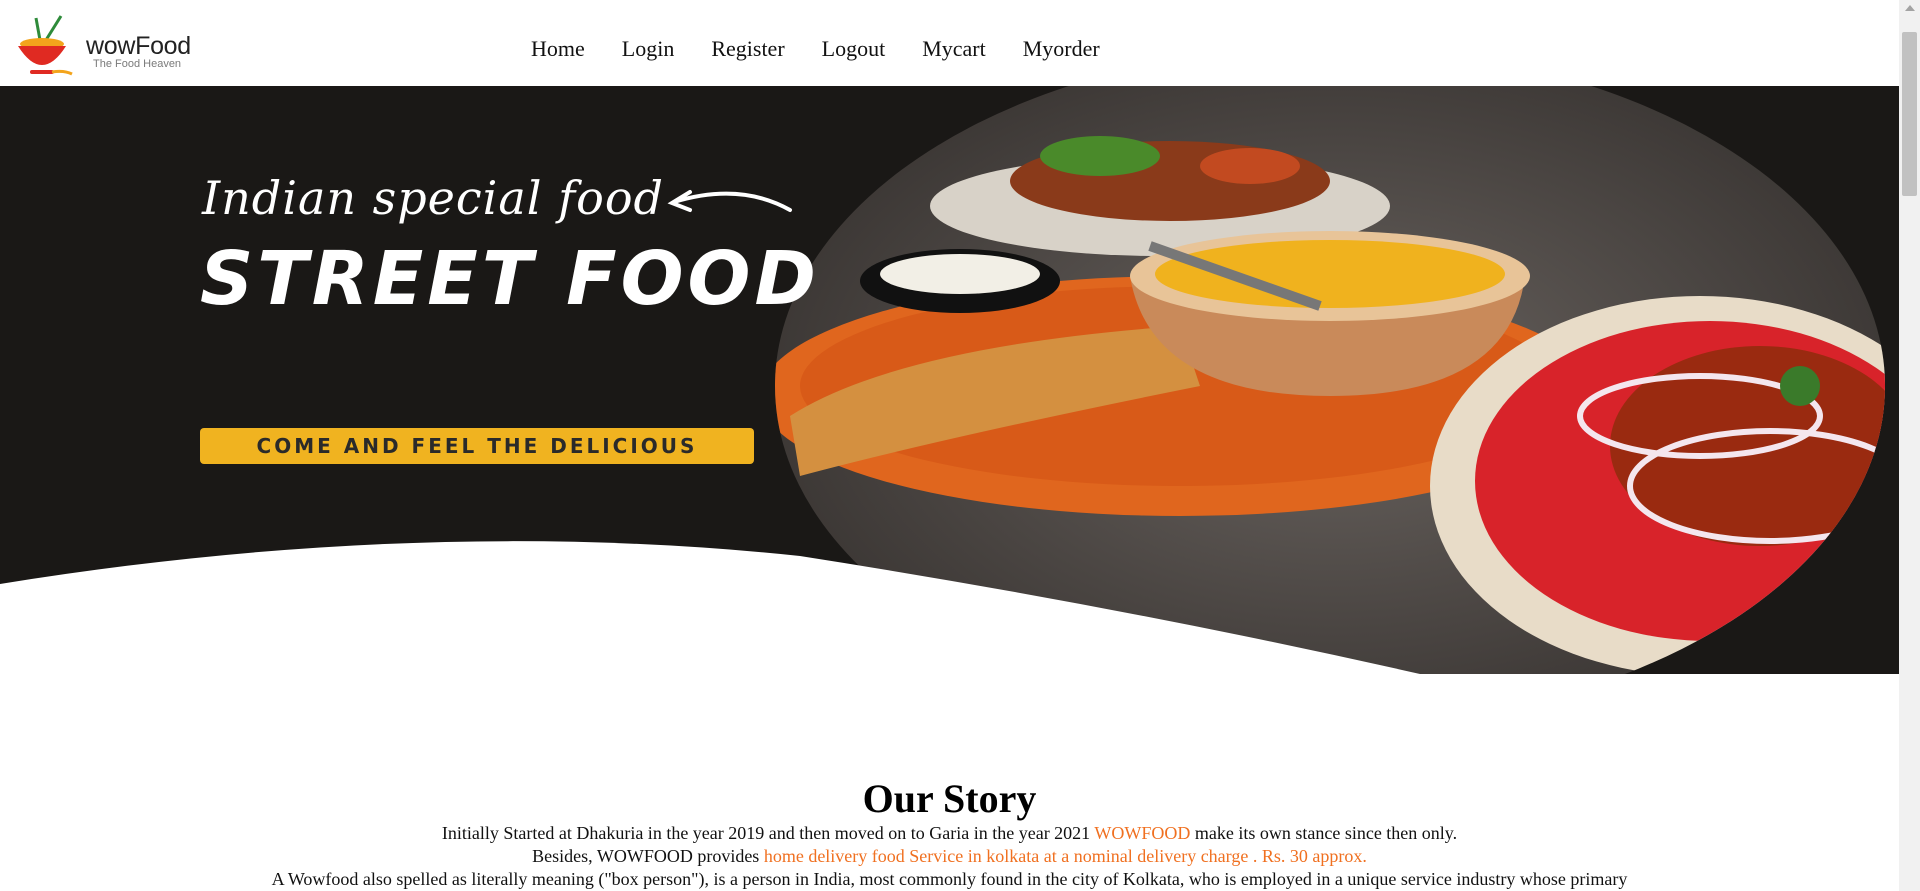  What do you see at coordinates (1324, 833) in the screenshot?
I see `story-text: make its own stance since then only.` at bounding box center [1324, 833].